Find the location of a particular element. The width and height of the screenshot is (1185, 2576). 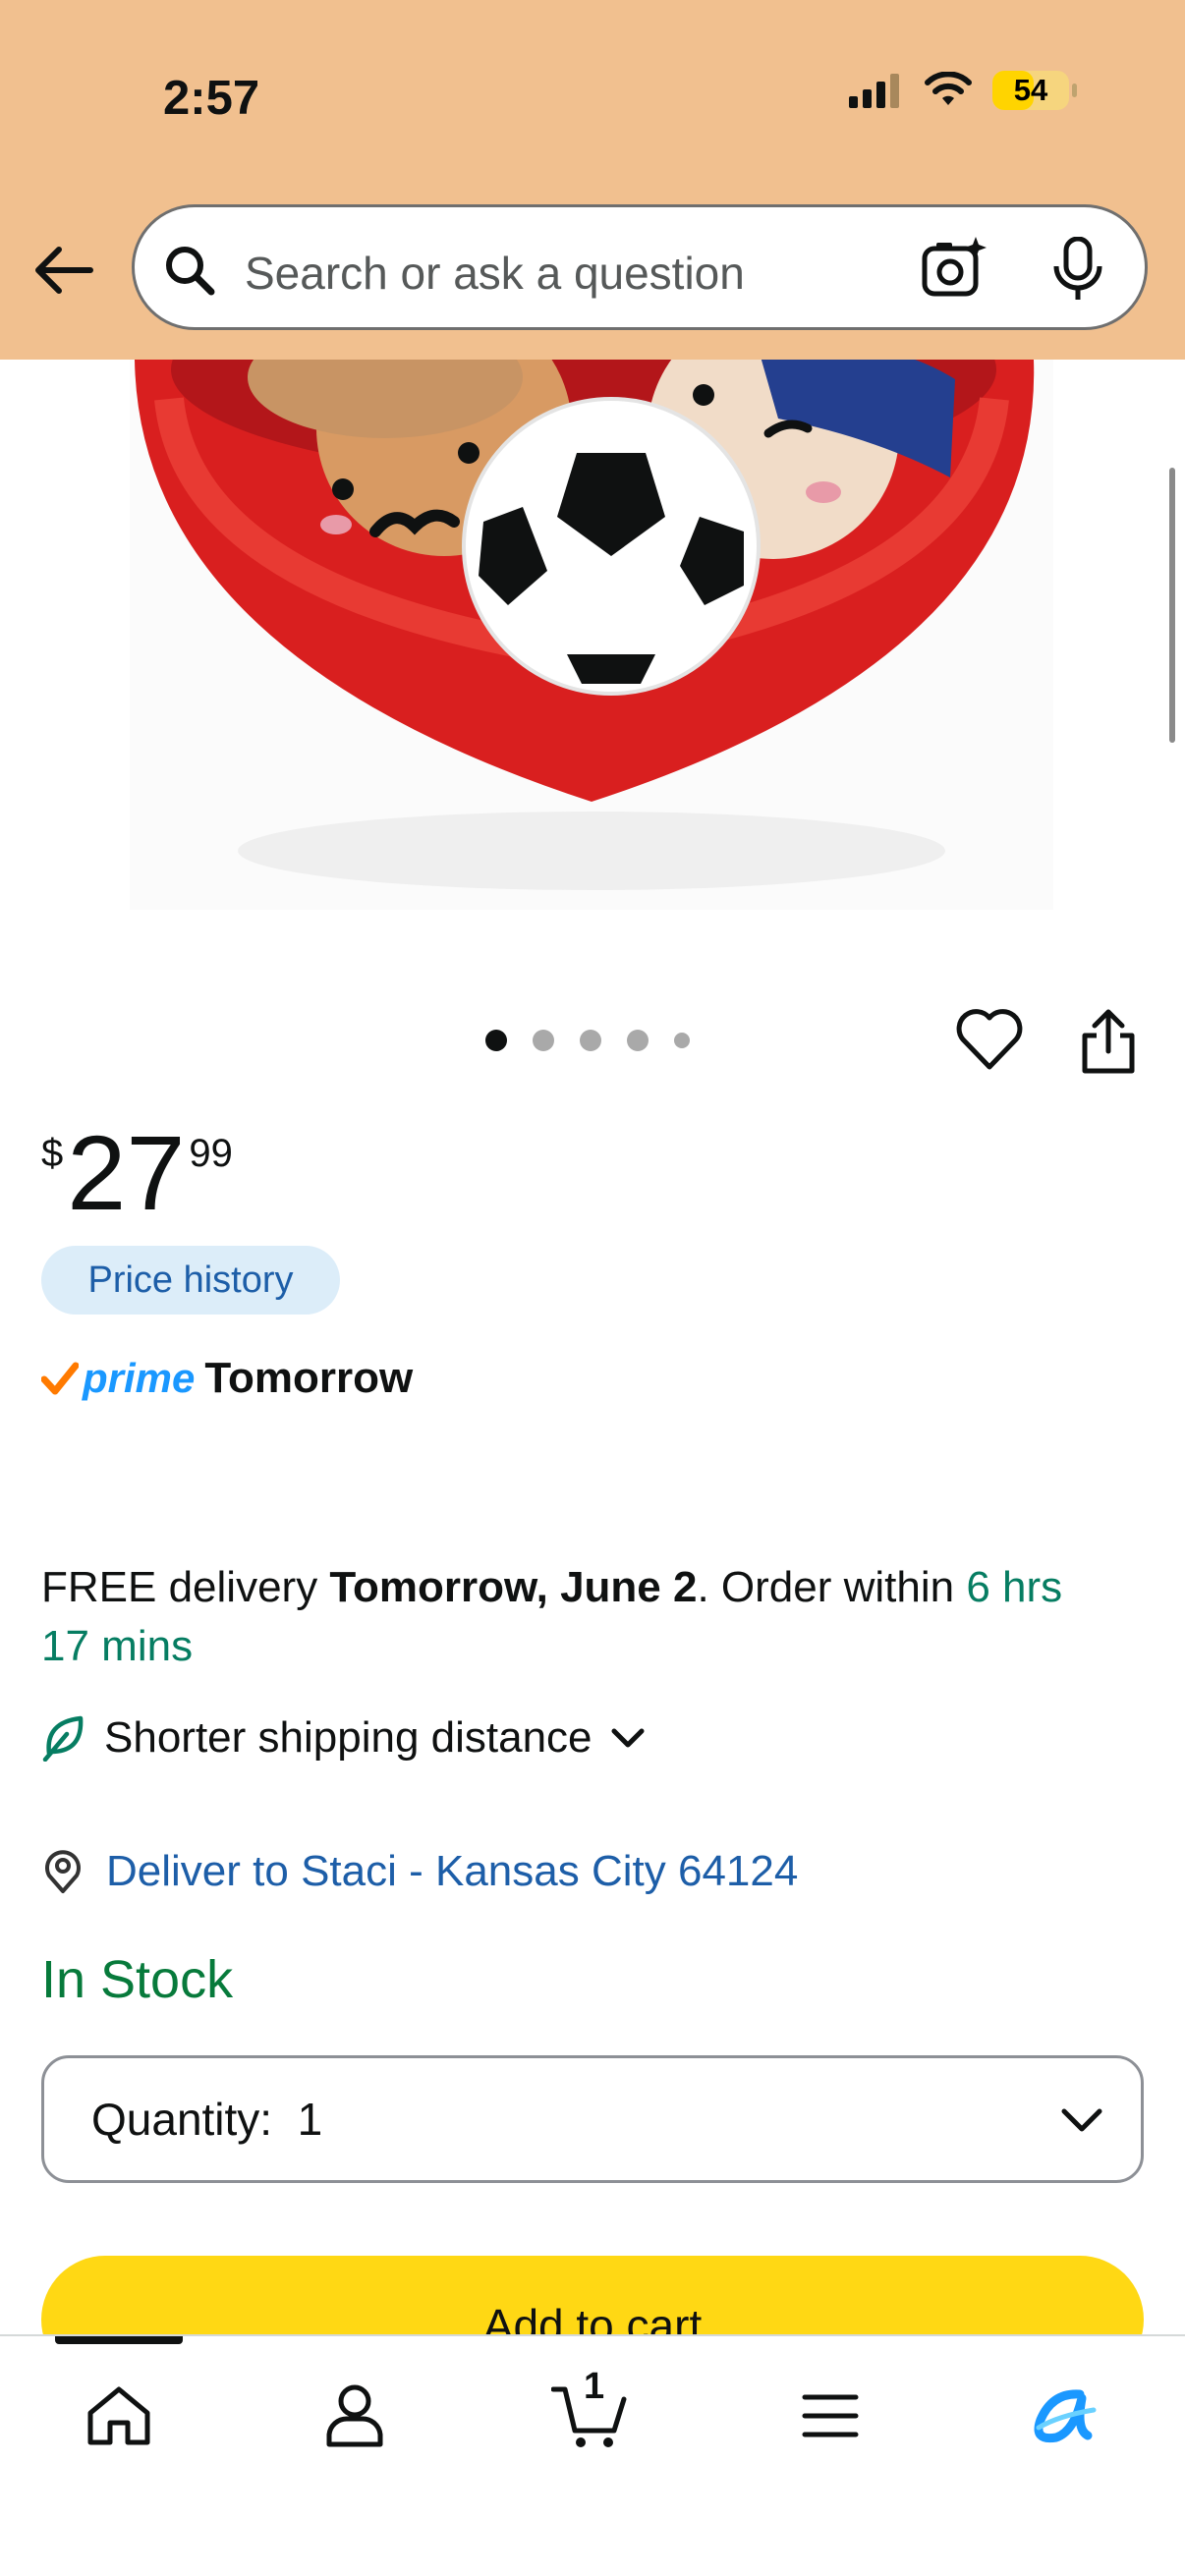

delivery-middle: . Order within is located at coordinates (832, 1587).